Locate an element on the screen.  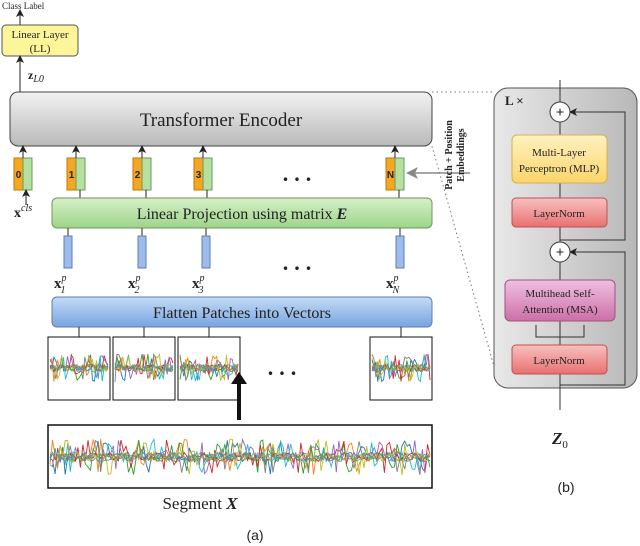
patch-vector-label: xp 2 is located at coordinates (134, 284).